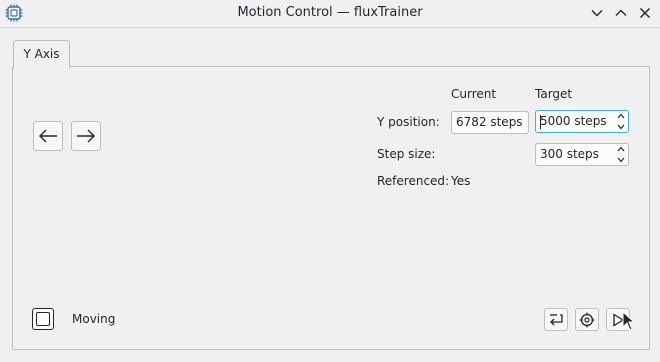 The height and width of the screenshot is (362, 660). Describe the element at coordinates (554, 94) in the screenshot. I see `target-header: Target` at that location.